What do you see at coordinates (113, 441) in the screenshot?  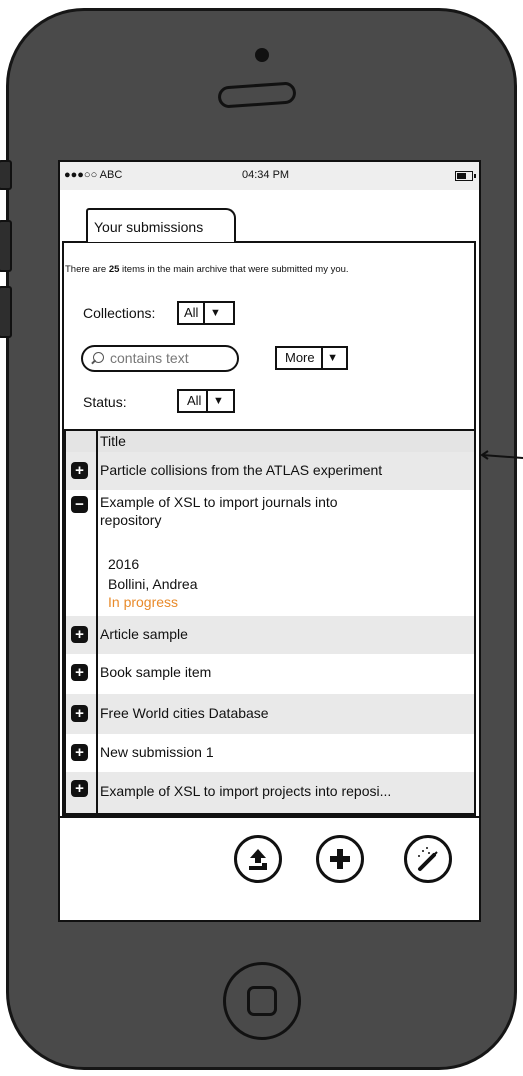 I see `column-title-header: Title` at bounding box center [113, 441].